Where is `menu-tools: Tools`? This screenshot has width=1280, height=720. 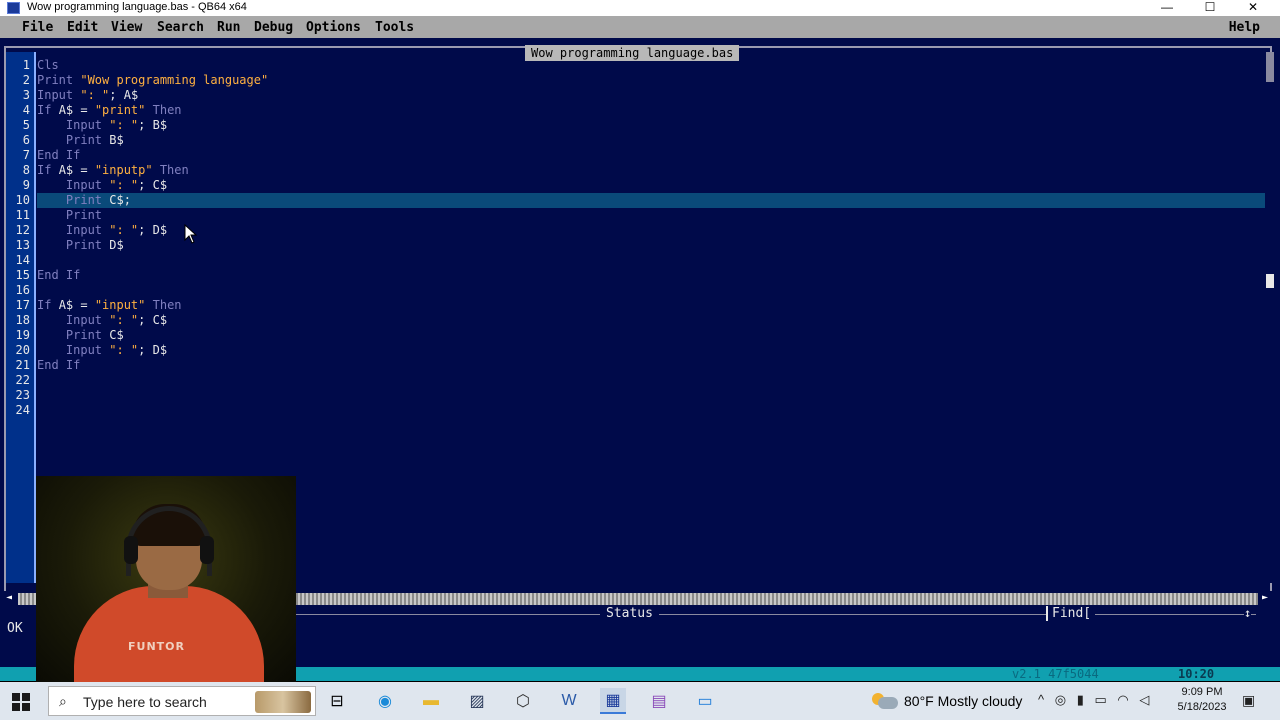
menu-tools: Tools is located at coordinates (394, 27).